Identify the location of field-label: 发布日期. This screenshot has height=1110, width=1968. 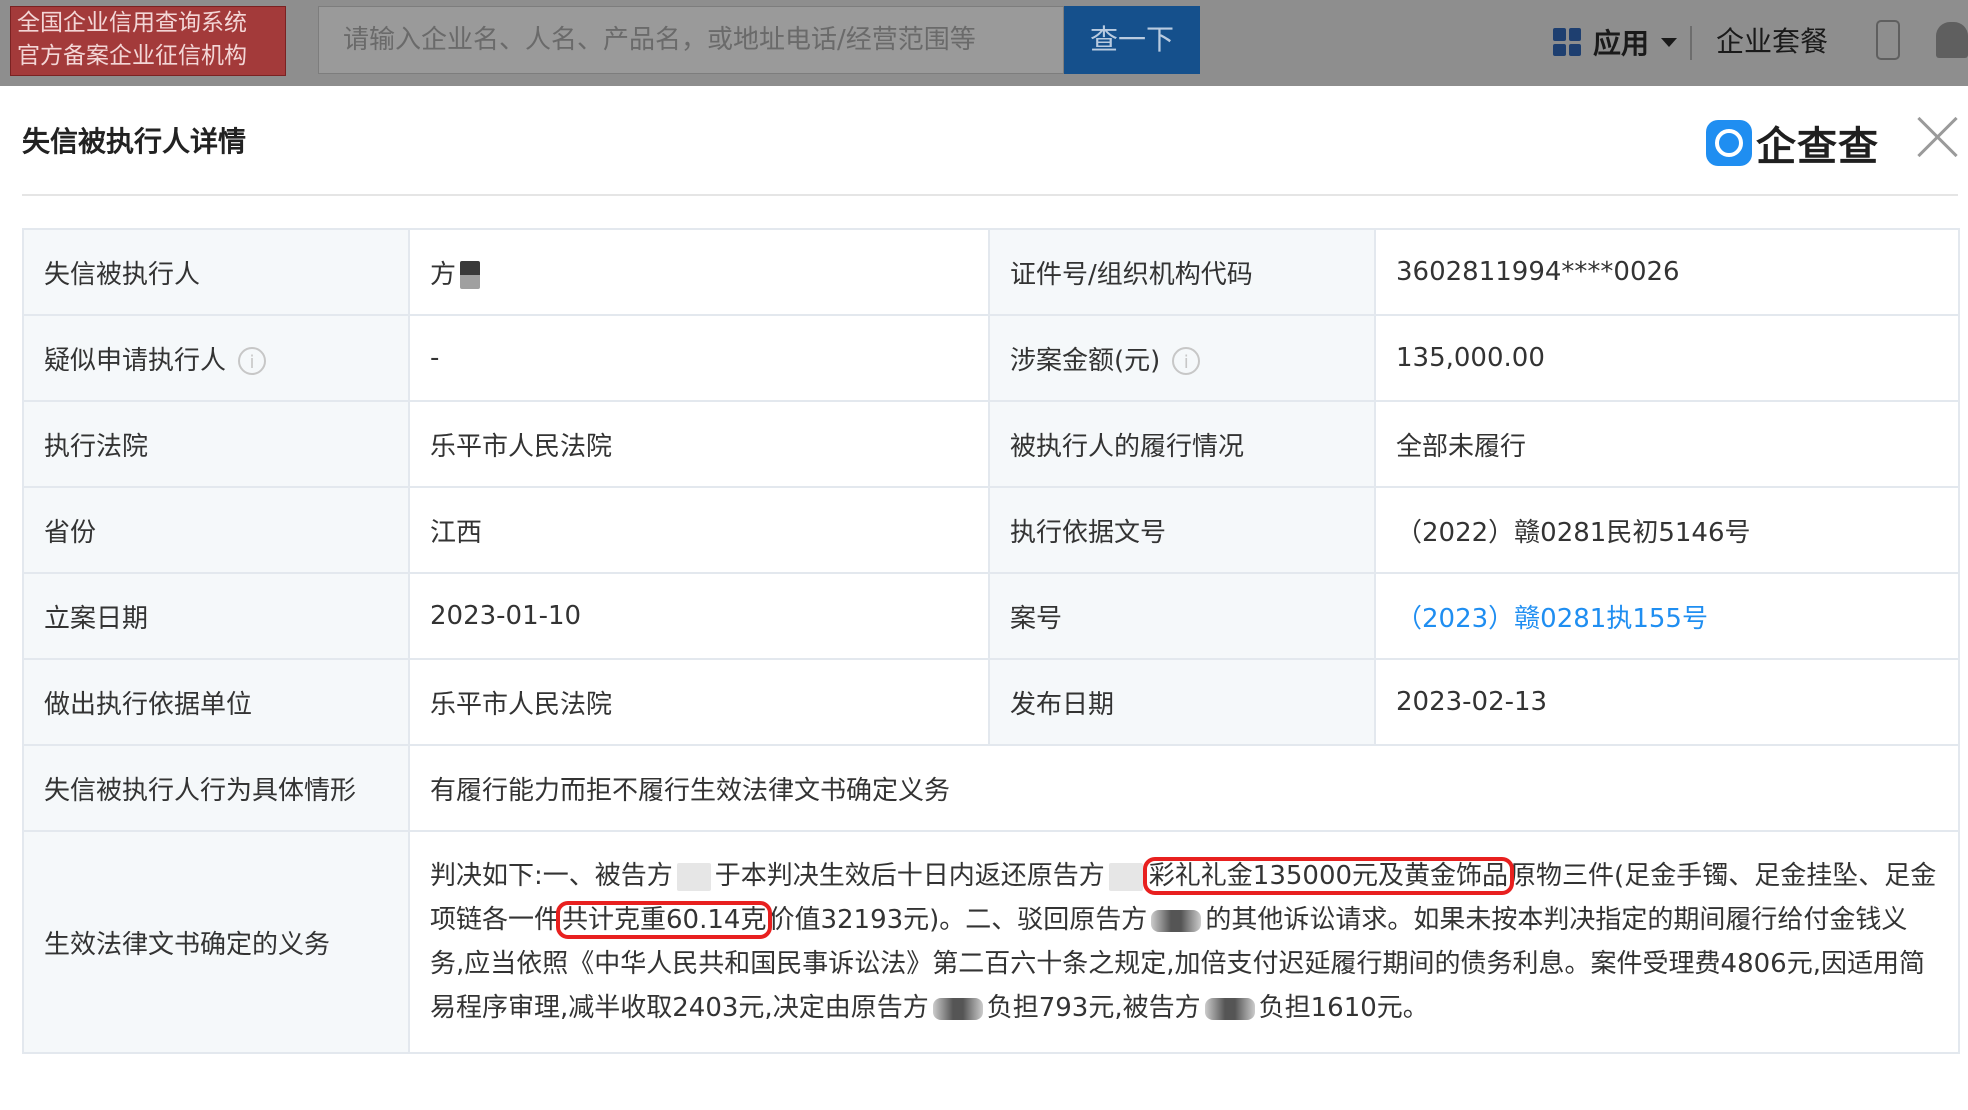
(1182, 702).